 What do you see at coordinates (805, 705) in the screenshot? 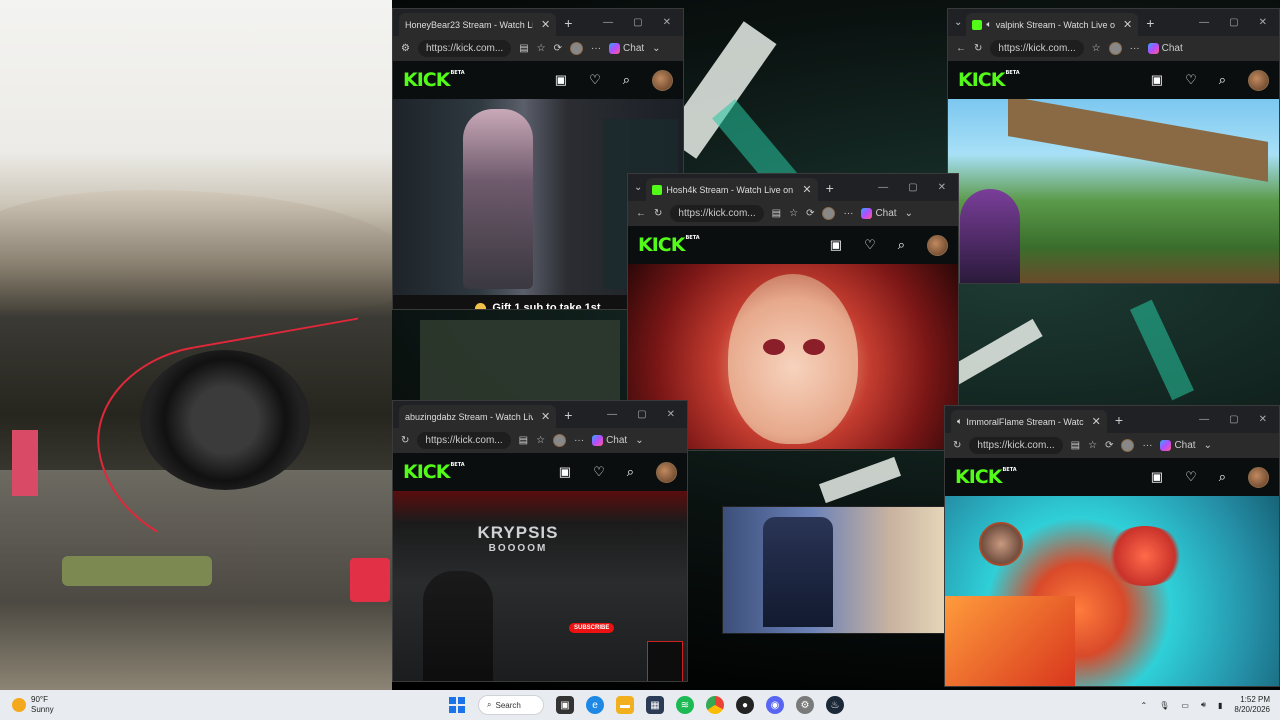
I see `settings-icon: ⚙` at bounding box center [805, 705].